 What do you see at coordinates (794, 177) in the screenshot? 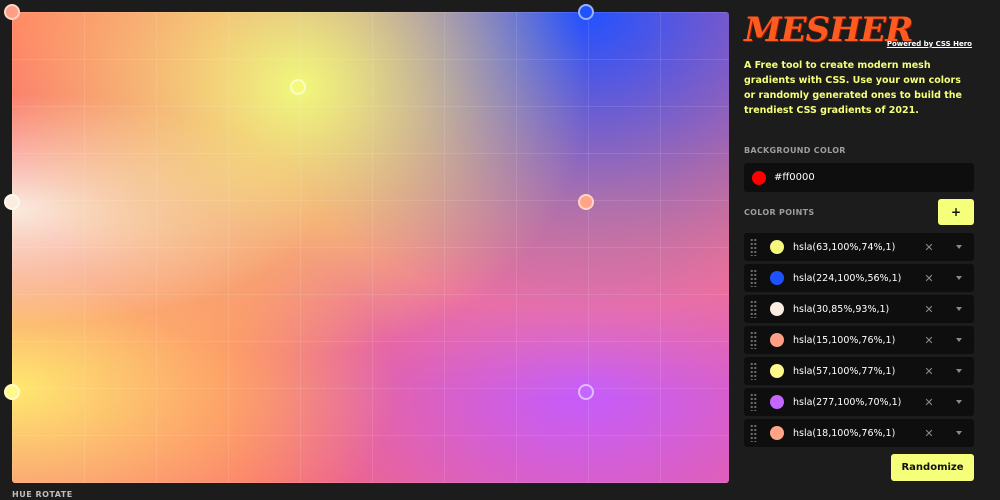
I see `background-color-value: #ff0000` at bounding box center [794, 177].